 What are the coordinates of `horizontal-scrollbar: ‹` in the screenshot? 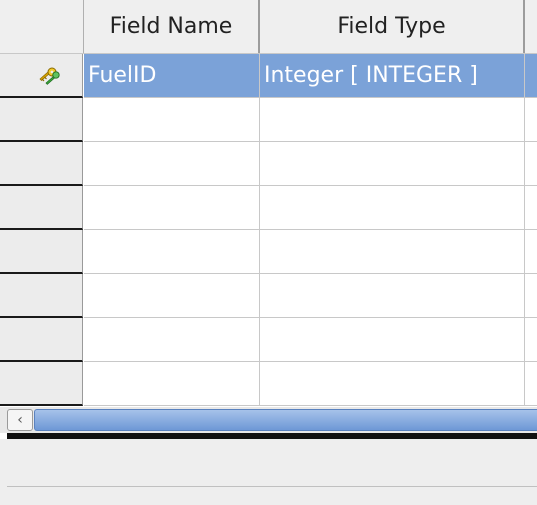 It's located at (268, 420).